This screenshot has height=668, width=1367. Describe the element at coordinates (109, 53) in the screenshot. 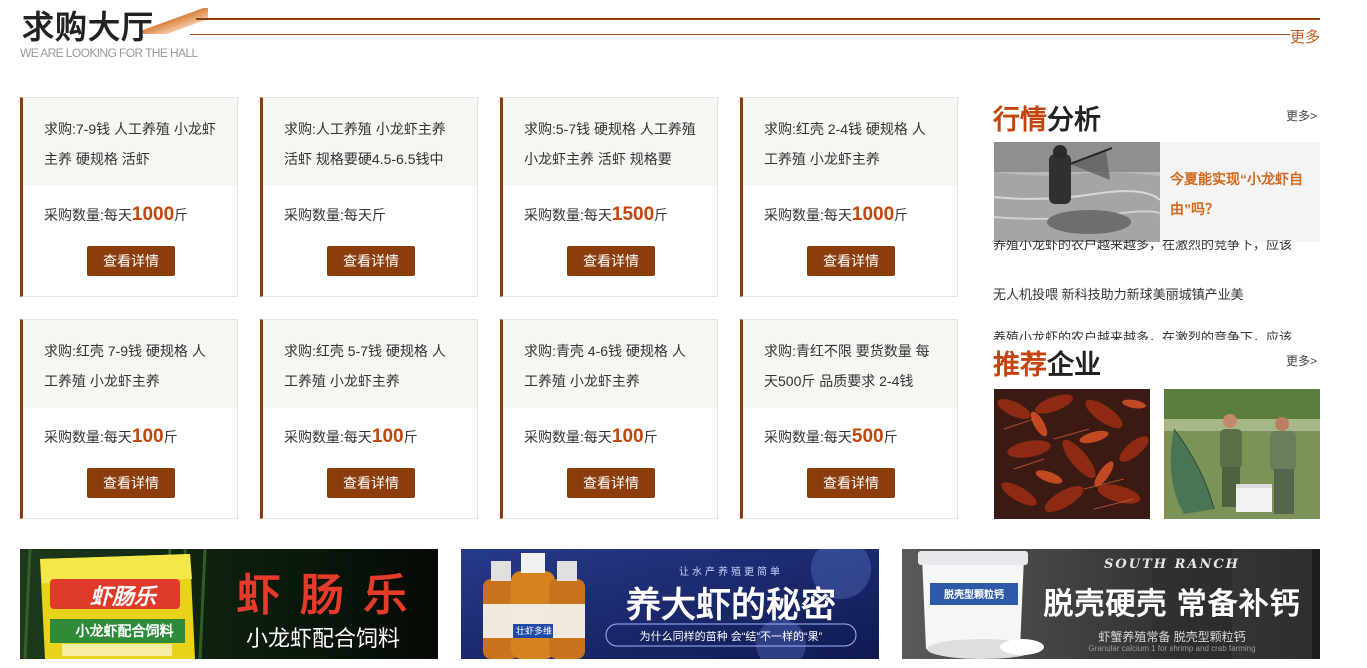

I see `page-subtitle: WE ARE LOOKING FOR THE HALL` at that location.